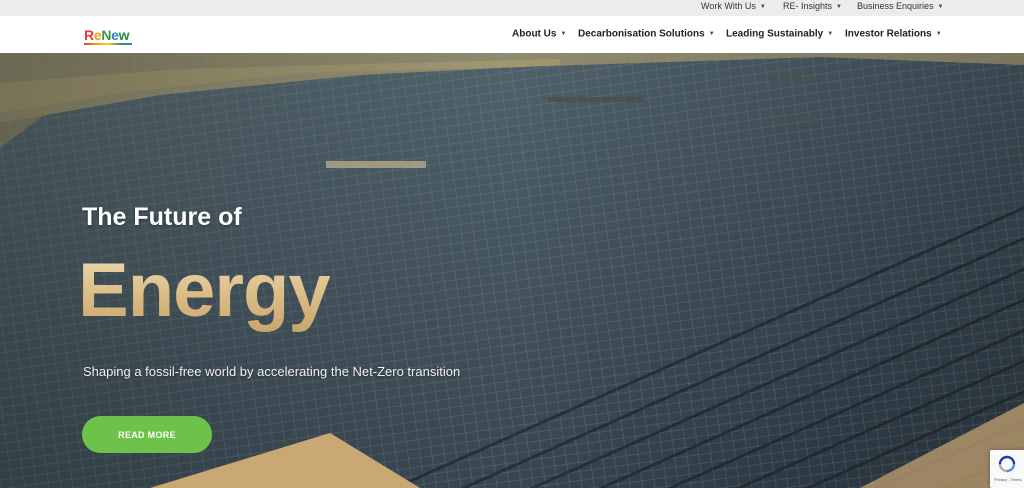 The width and height of the screenshot is (1024, 488). Describe the element at coordinates (108, 44) in the screenshot. I see `logo-underline` at that location.